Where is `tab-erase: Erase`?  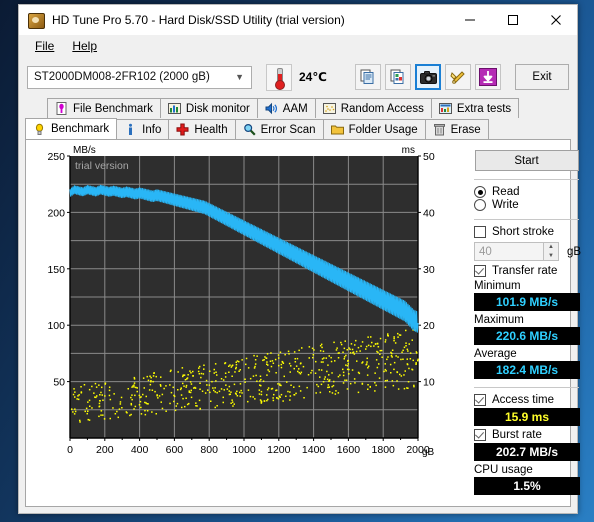 tab-erase: Erase is located at coordinates (456, 129).